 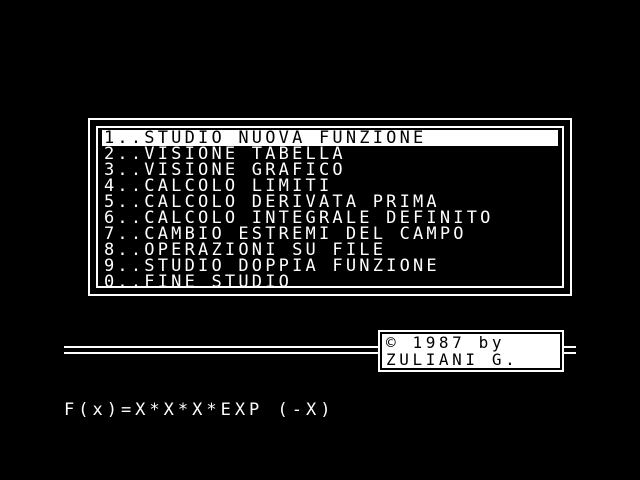 I want to click on copyright-line1: © 1987 by, so click(x=446, y=342).